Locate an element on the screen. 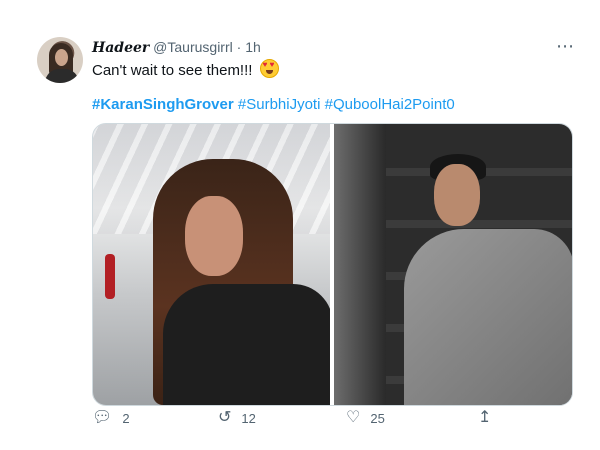  tweet-text: Can't wait to see them!!! is located at coordinates (185, 70).